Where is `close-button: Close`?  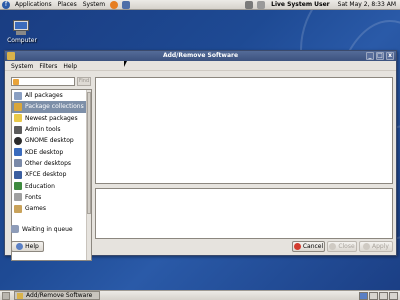
close-button: Close is located at coordinates (342, 246).